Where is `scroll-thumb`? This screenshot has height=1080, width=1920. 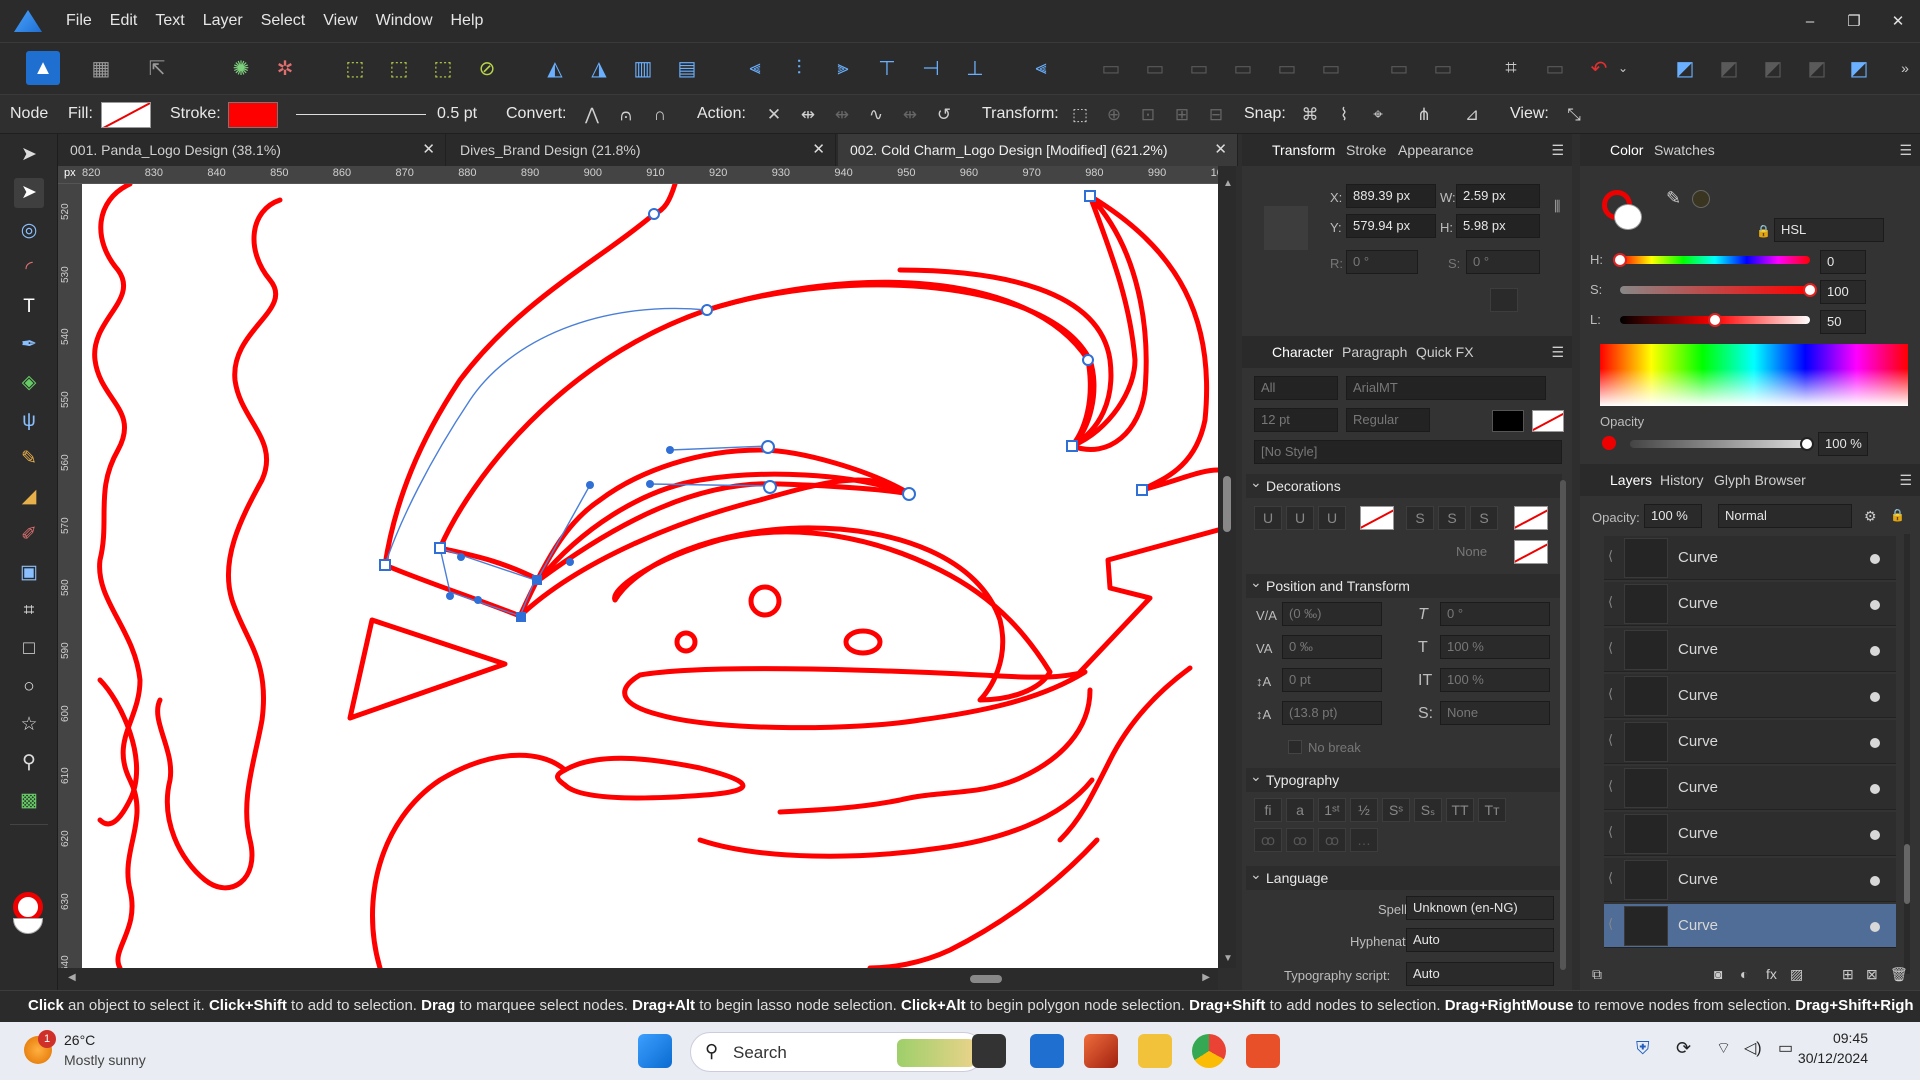 scroll-thumb is located at coordinates (1227, 504).